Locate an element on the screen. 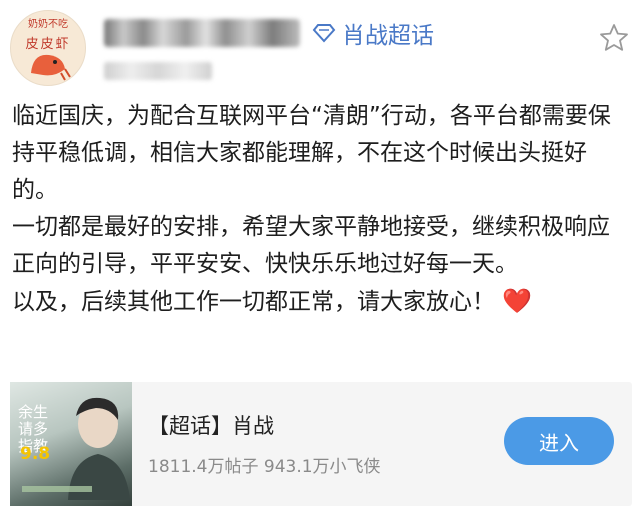 Image resolution: width=640 pixels, height=522 pixels. username-blurred is located at coordinates (202, 33).